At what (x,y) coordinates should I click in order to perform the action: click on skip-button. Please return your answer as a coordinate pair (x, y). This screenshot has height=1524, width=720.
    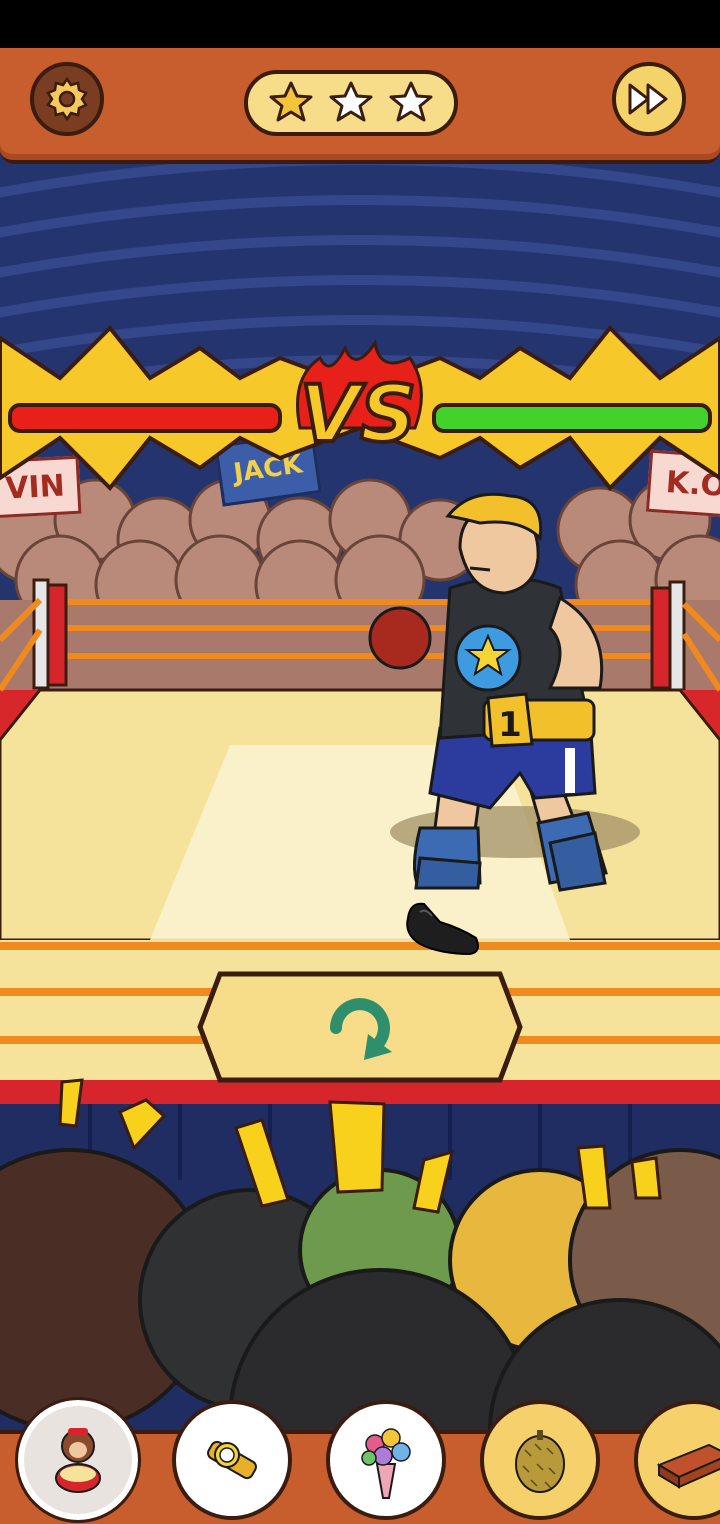
    Looking at the image, I should click on (649, 99).